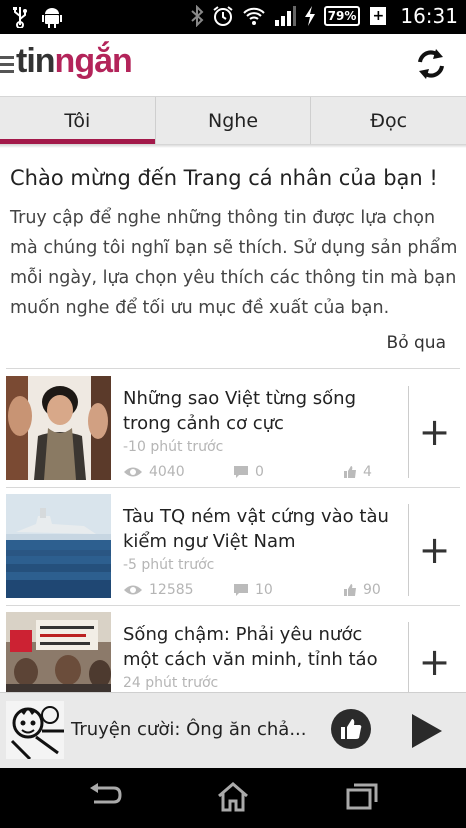  I want to click on likes-stat: 4, so click(378, 472).